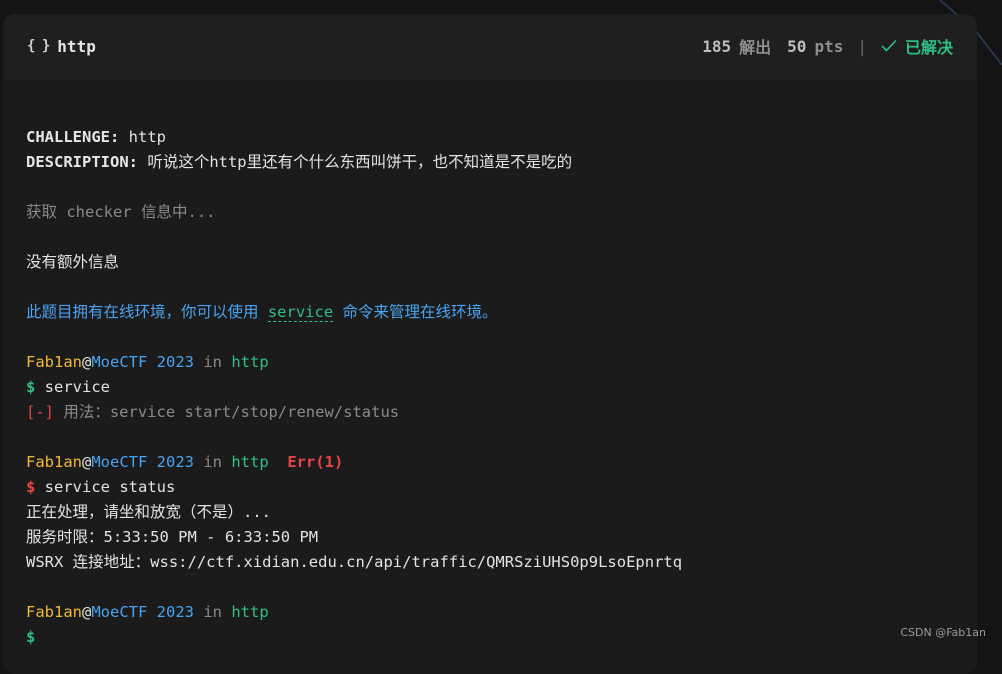 This screenshot has width=1002, height=674. I want to click on challenge-title-group: { } http, so click(61, 46).